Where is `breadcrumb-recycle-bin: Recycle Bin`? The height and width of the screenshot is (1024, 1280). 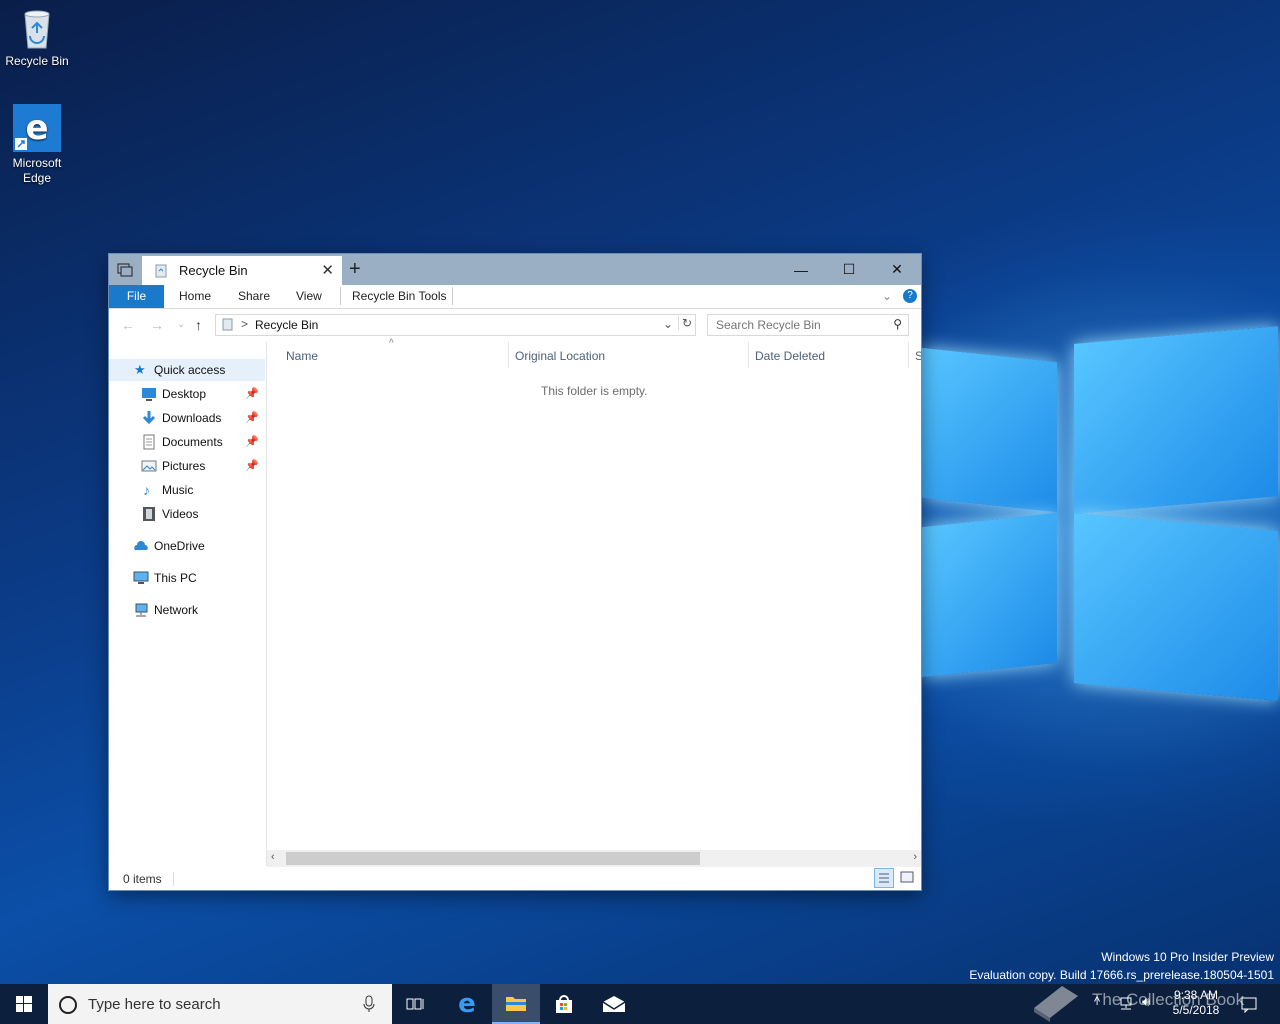
breadcrumb-recycle-bin: Recycle Bin is located at coordinates (286, 325).